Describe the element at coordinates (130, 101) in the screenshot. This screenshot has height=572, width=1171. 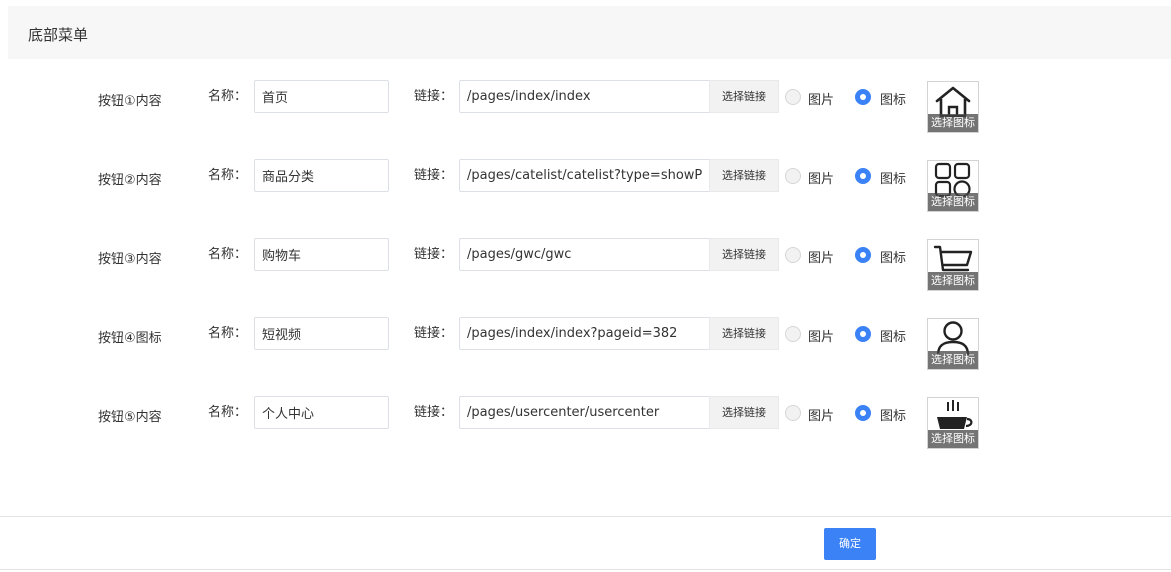
I see `row-label: 按钮①内容` at that location.